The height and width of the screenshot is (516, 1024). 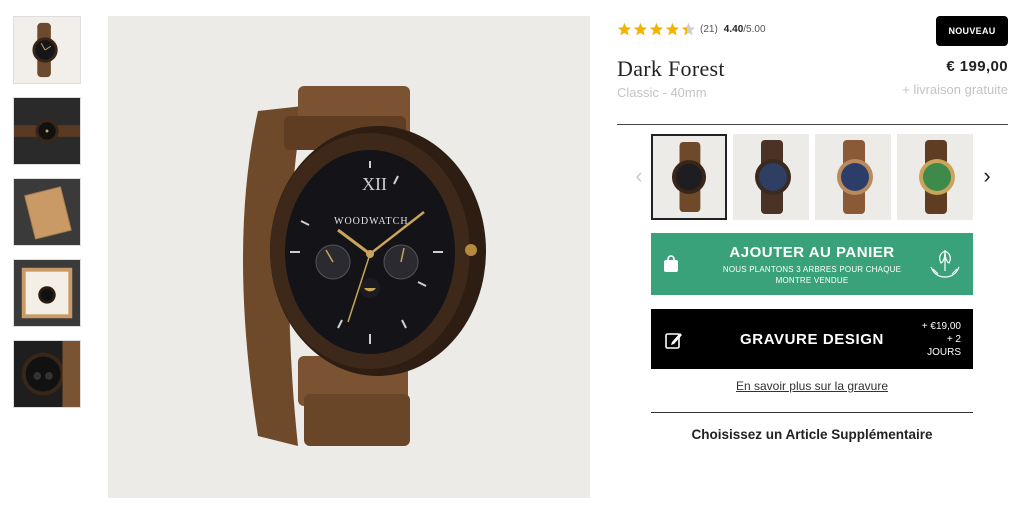 I want to click on thumbnail-open-box, so click(x=47, y=293).